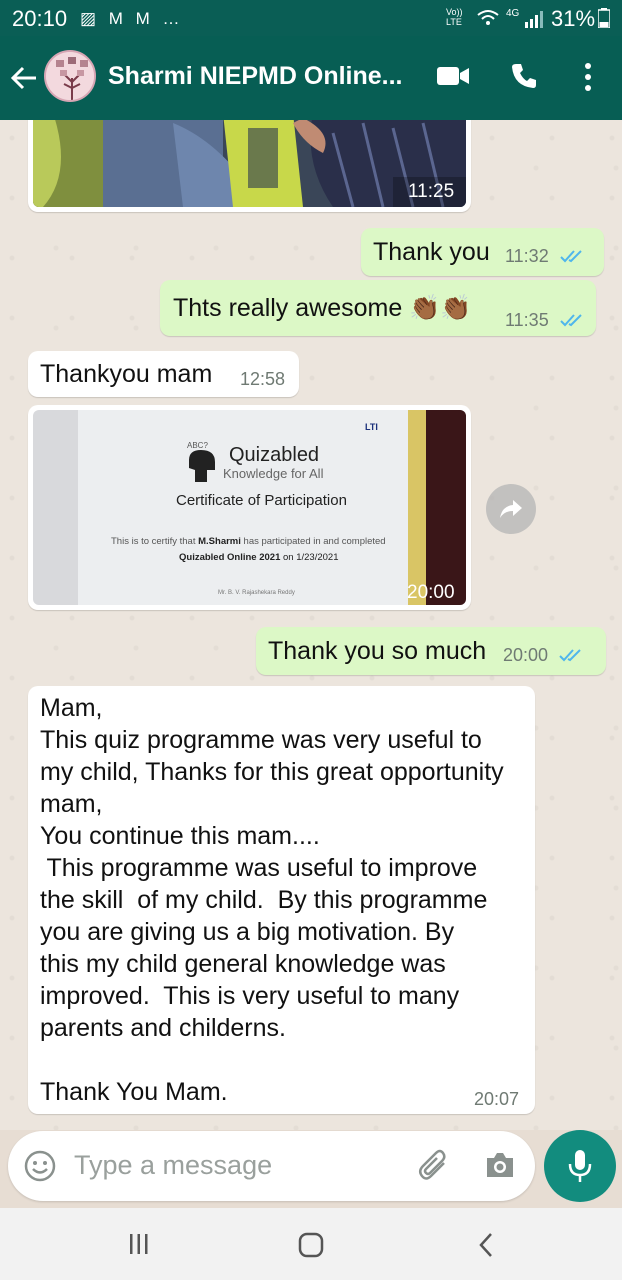 The image size is (622, 1280). I want to click on wifi-icon, so click(488, 17).